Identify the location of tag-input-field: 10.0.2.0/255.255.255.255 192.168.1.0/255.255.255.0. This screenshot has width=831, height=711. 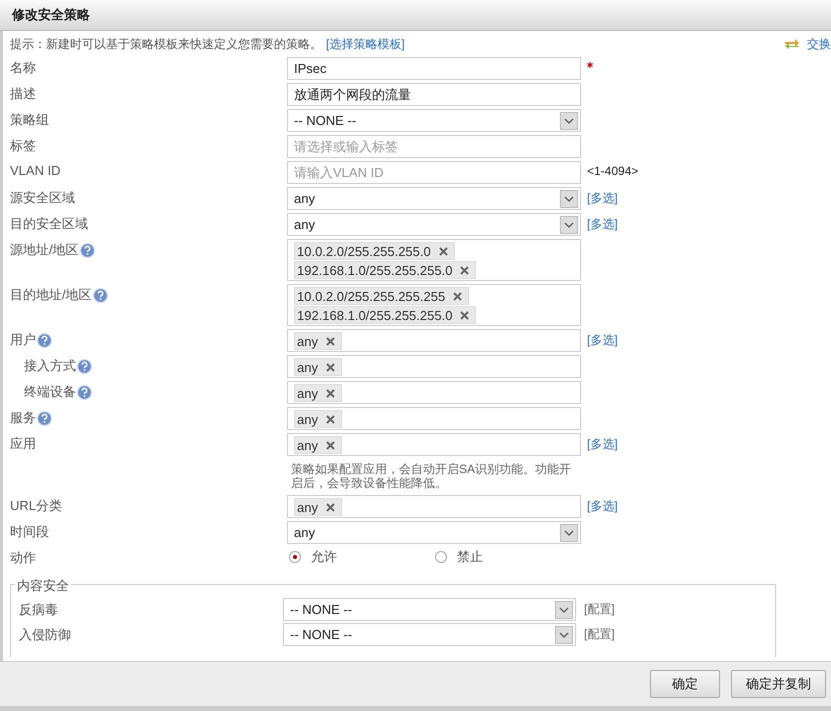
(434, 305).